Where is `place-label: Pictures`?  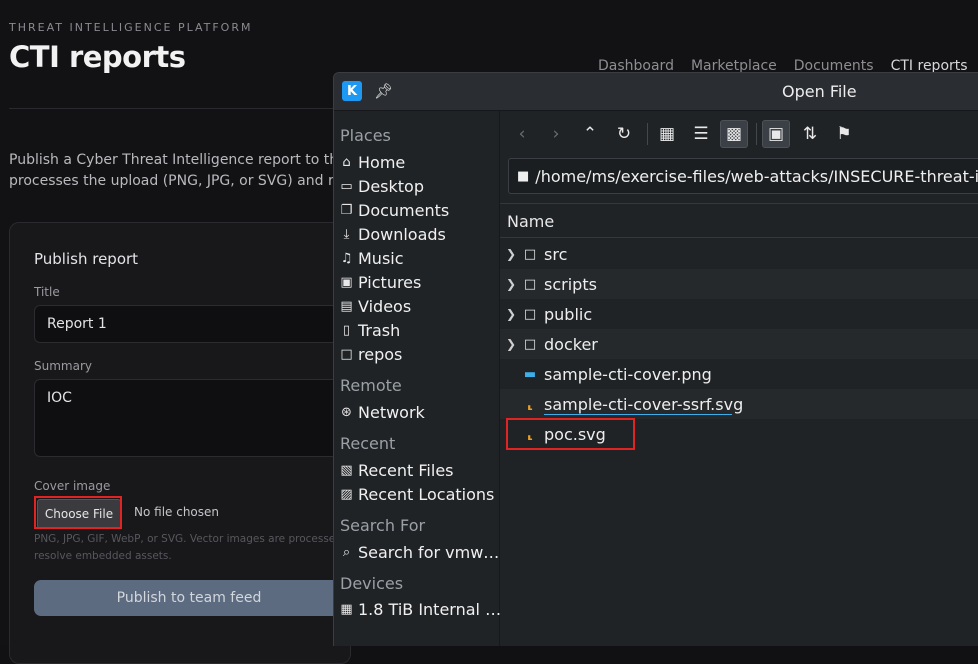
place-label: Pictures is located at coordinates (390, 282).